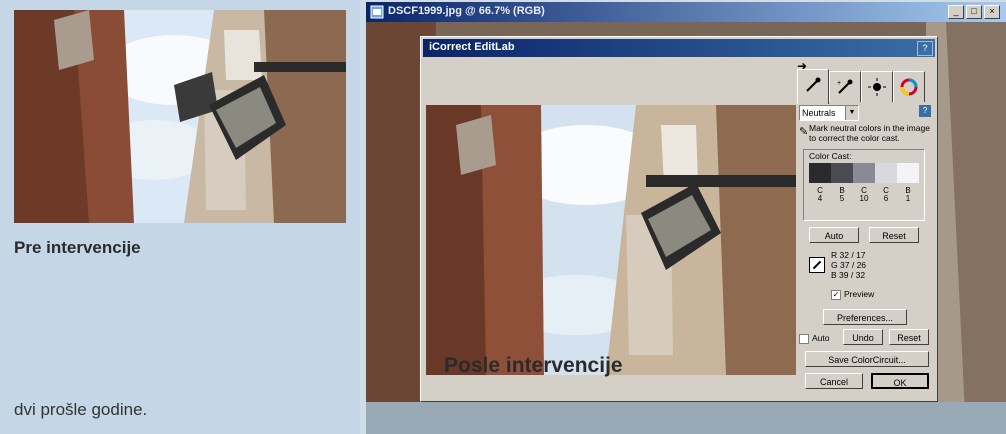 The height and width of the screenshot is (434, 1006). I want to click on body-text: dvi prošle godine., so click(81, 409).